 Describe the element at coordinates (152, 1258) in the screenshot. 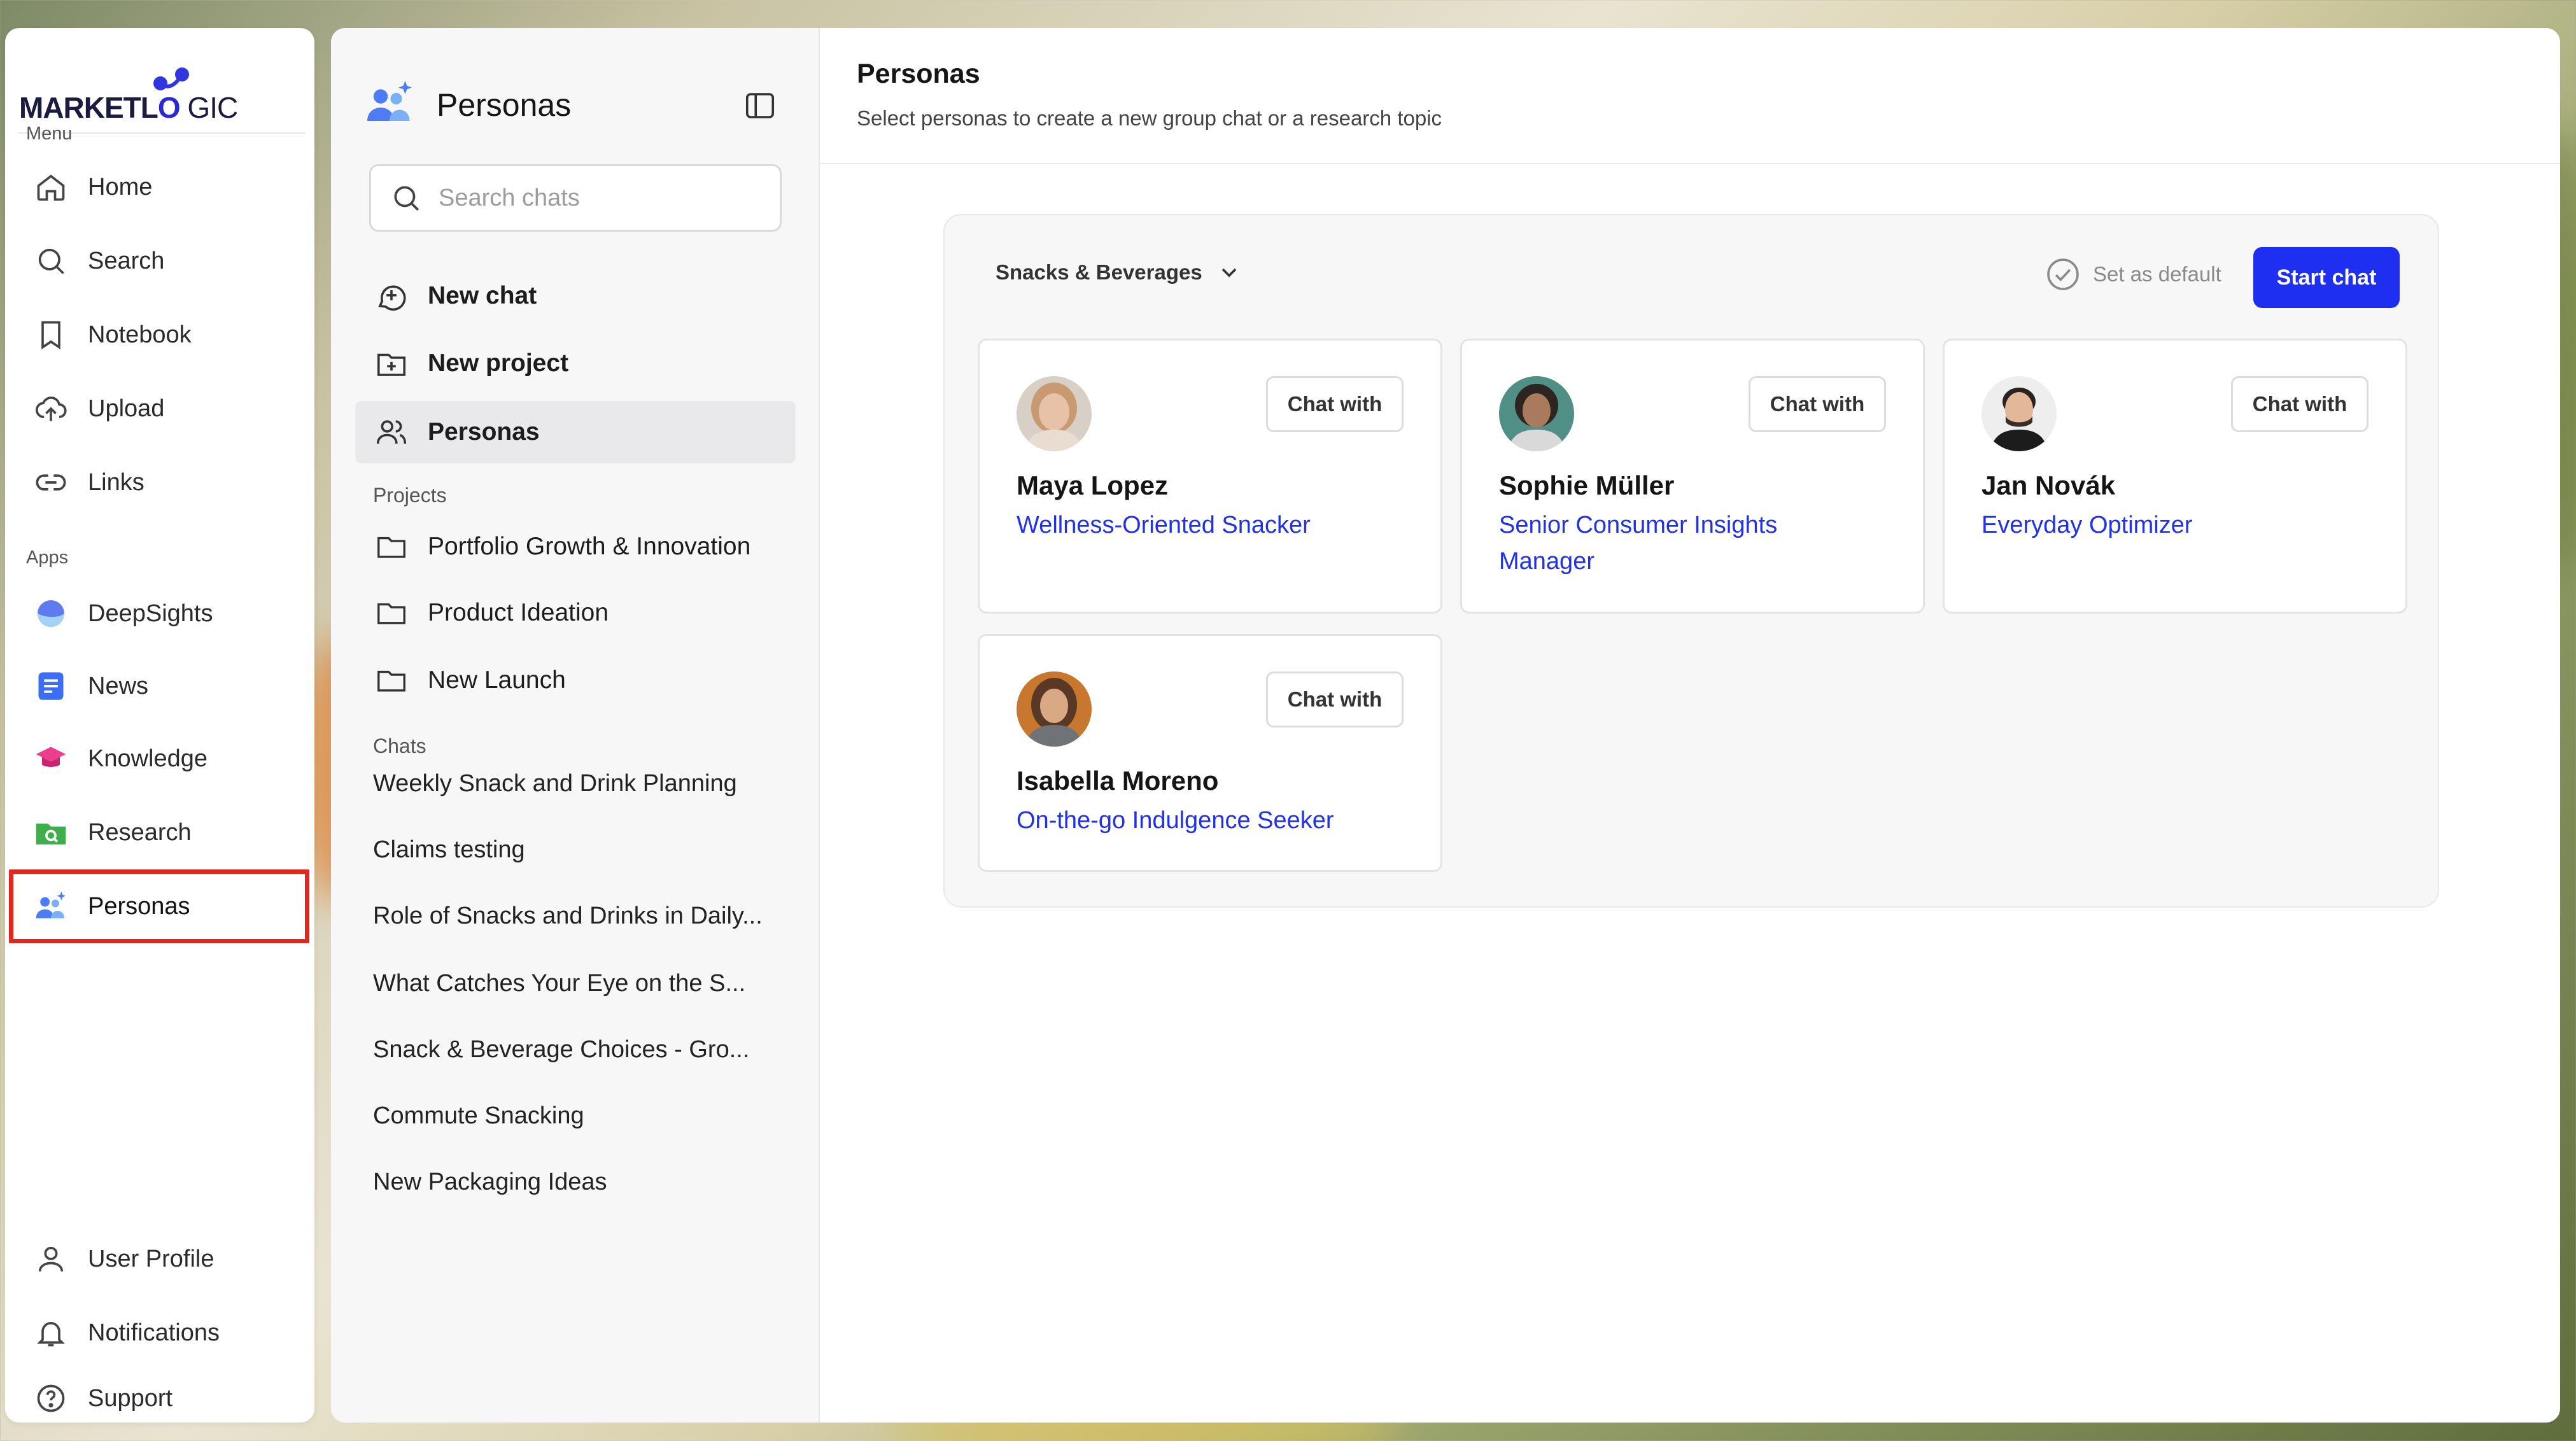

I see `rail-item-label: User Profile` at that location.